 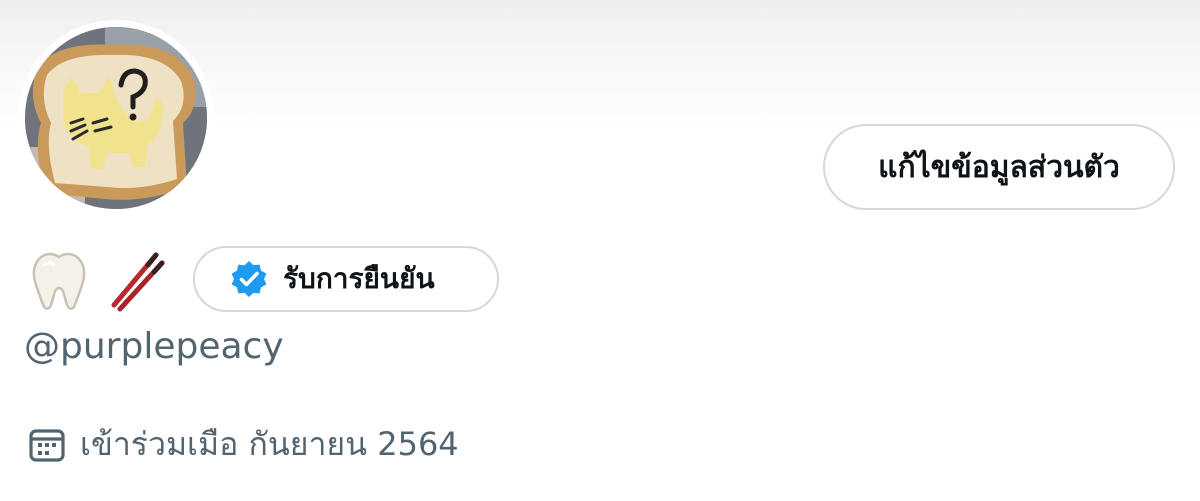 I want to click on edit-profile-button: แก้ไขข้อมูลส่วนตัว, so click(x=999, y=167).